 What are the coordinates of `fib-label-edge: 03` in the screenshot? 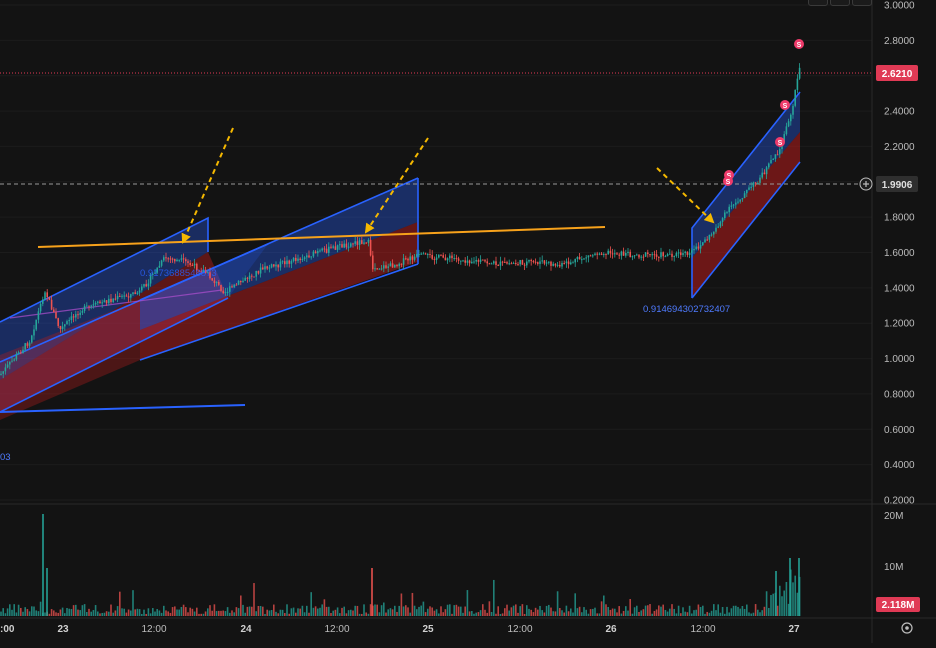 It's located at (5, 457).